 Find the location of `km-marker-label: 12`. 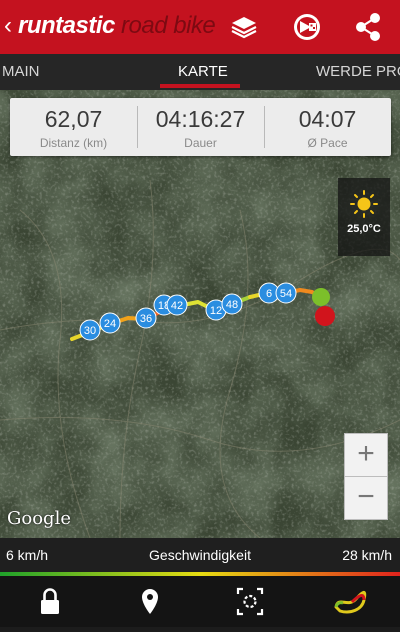

km-marker-label: 12 is located at coordinates (216, 311).